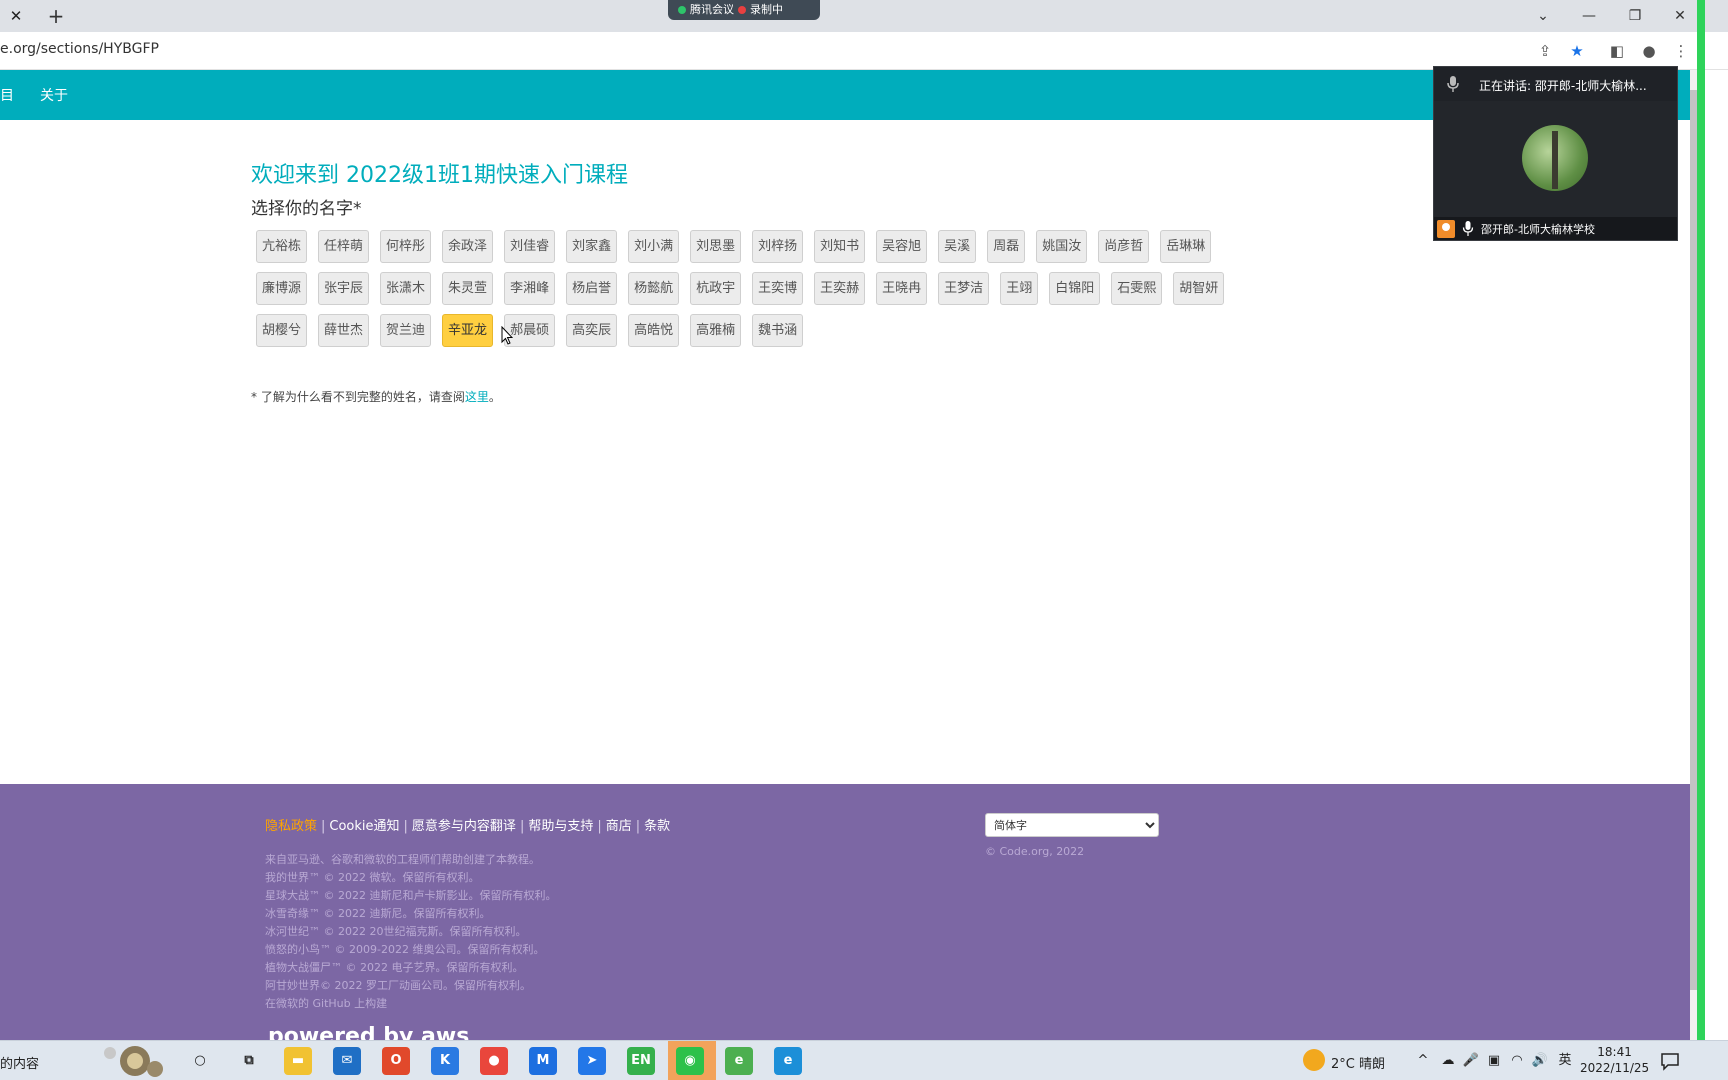 Image resolution: width=1728 pixels, height=1080 pixels. I want to click on profile-icon: ●, so click(1649, 51).